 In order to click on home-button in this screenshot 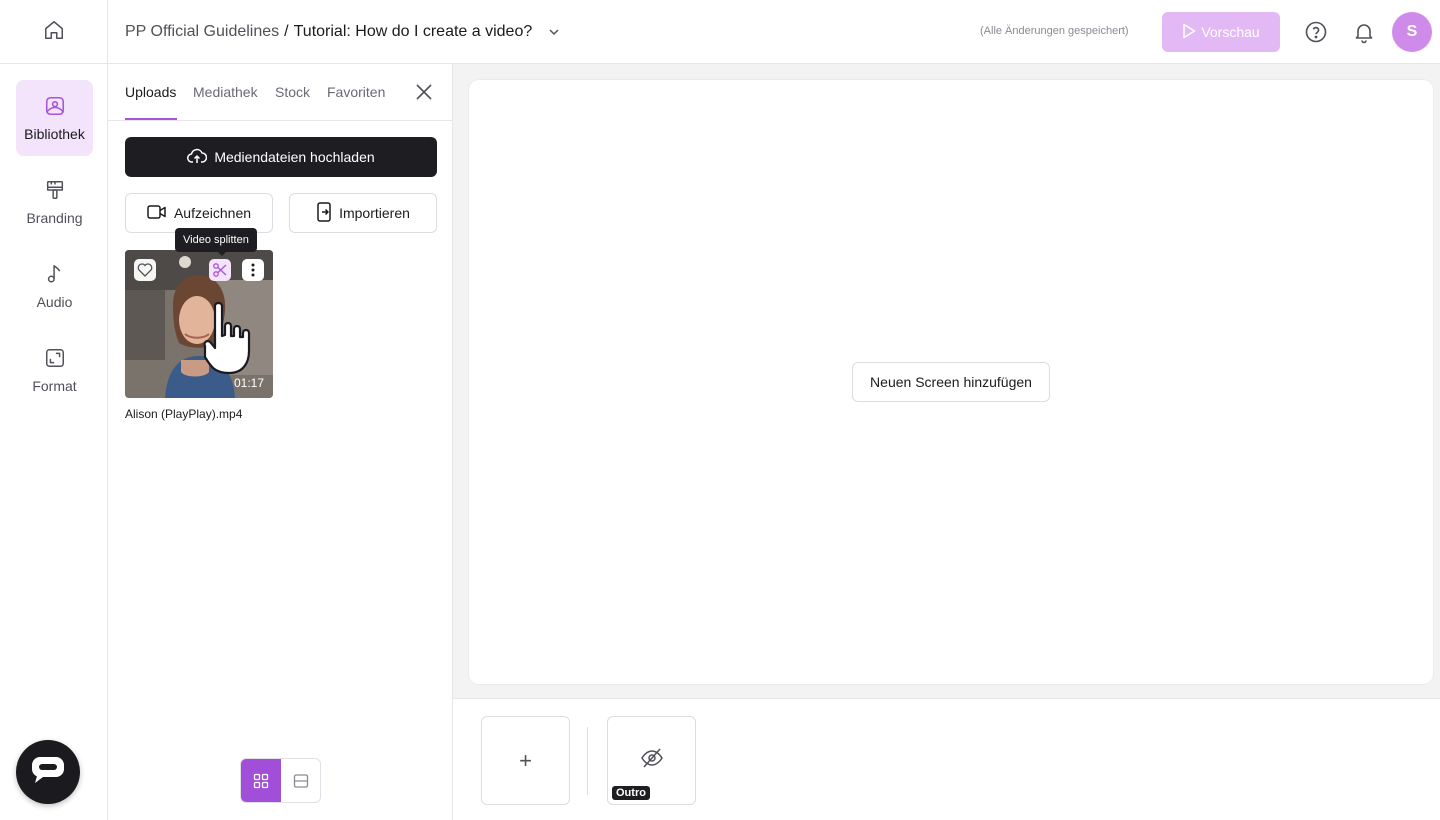, I will do `click(54, 32)`.